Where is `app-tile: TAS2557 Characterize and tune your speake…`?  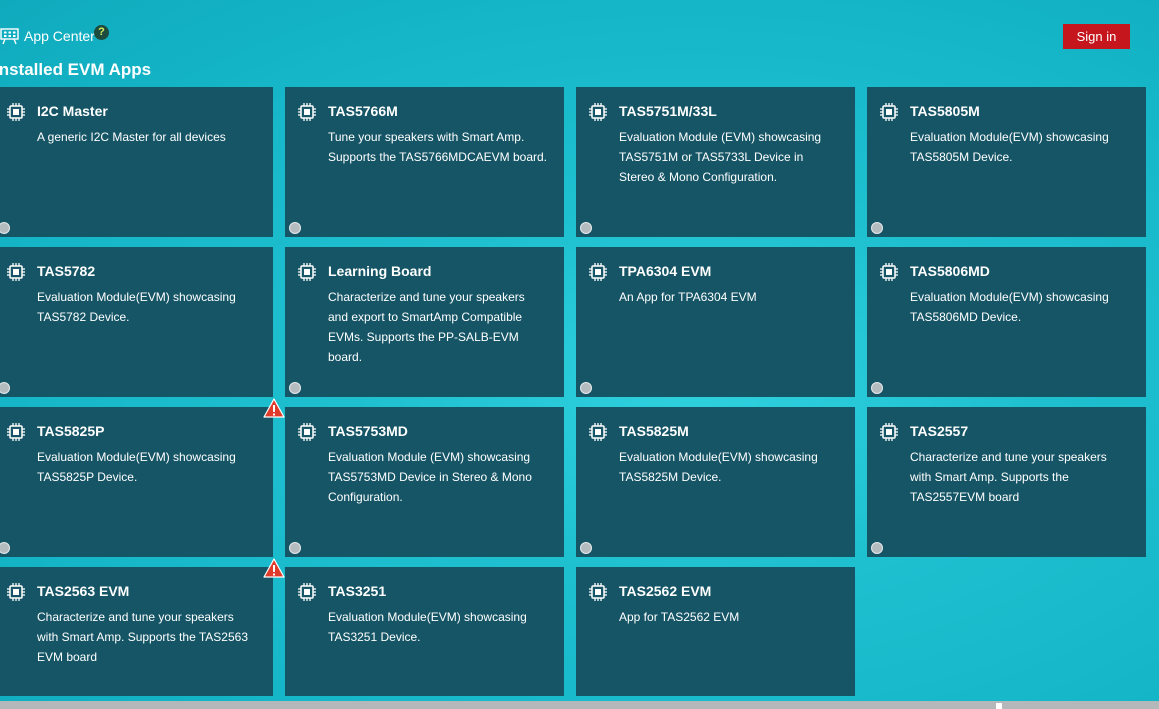
app-tile: TAS2557 Characterize and tune your speake… is located at coordinates (1006, 482).